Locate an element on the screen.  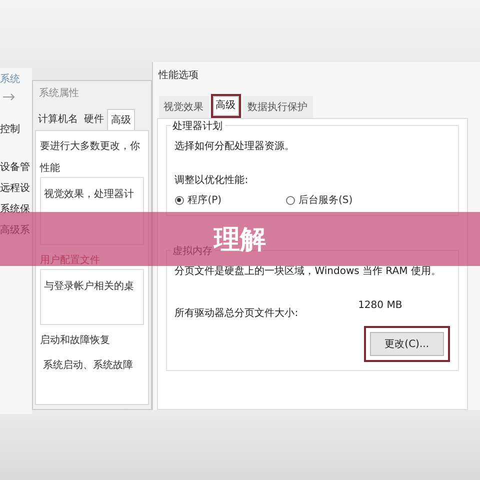
window-title: 系统 is located at coordinates (10, 79).